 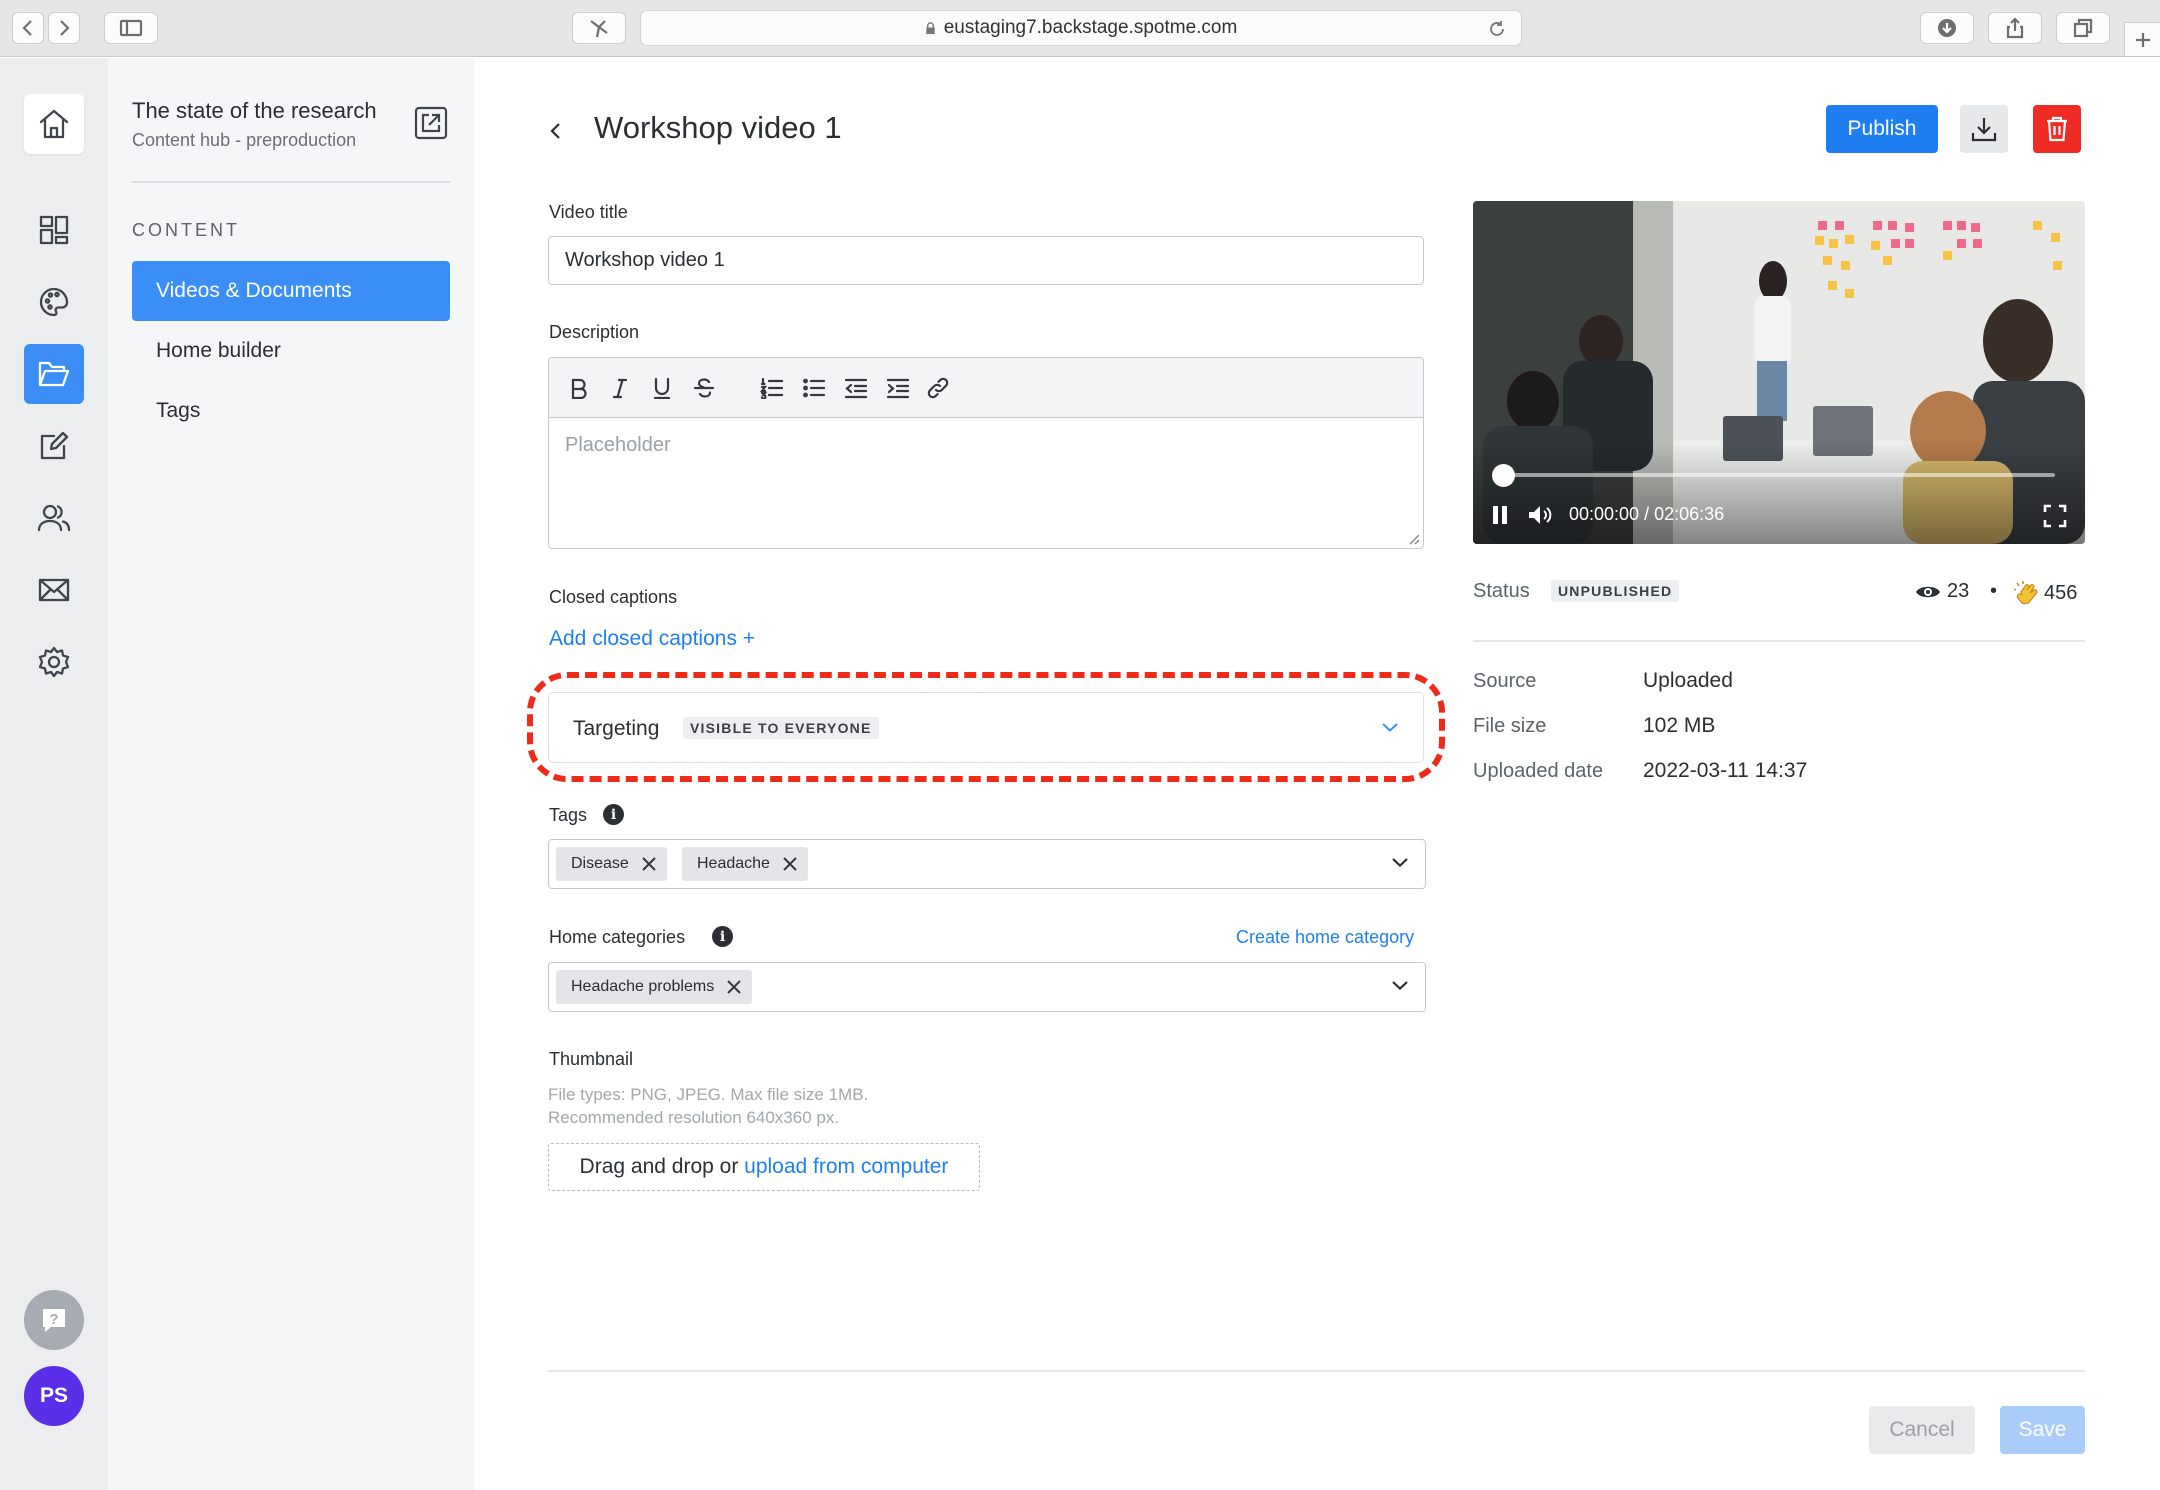 What do you see at coordinates (814, 388) in the screenshot?
I see `bullet-list-button` at bounding box center [814, 388].